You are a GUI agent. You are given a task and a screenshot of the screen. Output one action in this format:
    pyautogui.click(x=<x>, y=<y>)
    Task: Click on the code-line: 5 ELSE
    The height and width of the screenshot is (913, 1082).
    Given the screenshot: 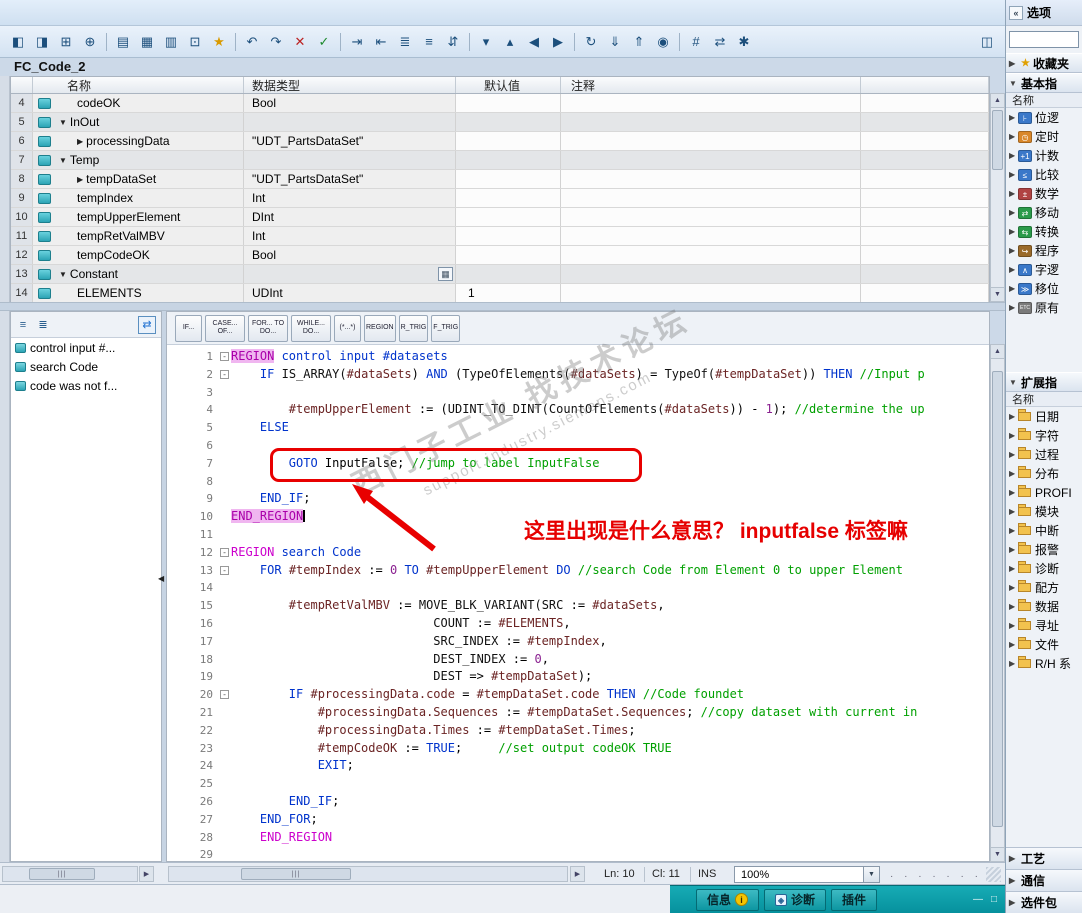 What is the action you would take?
    pyautogui.click(x=578, y=428)
    